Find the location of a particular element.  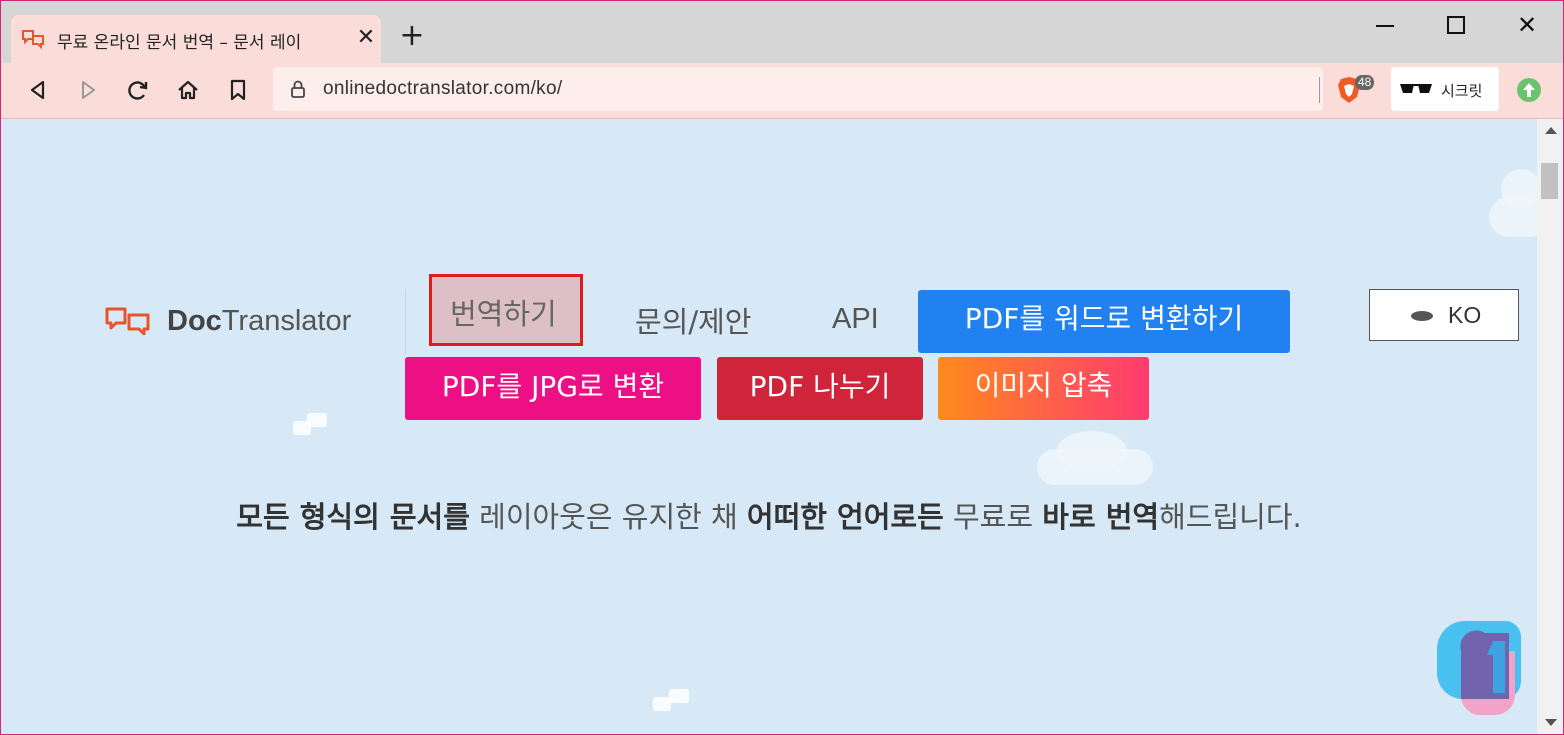

minimize-icon is located at coordinates (1385, 26).